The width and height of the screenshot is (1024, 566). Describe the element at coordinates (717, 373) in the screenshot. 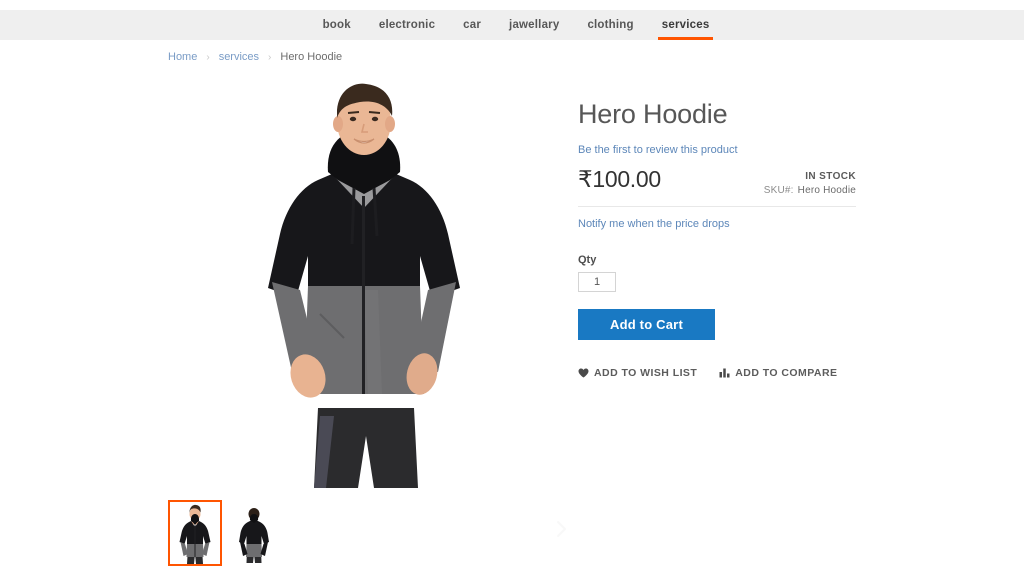

I see `product-actions: ADD TO WISH LIST ADD TO COMPARE` at that location.